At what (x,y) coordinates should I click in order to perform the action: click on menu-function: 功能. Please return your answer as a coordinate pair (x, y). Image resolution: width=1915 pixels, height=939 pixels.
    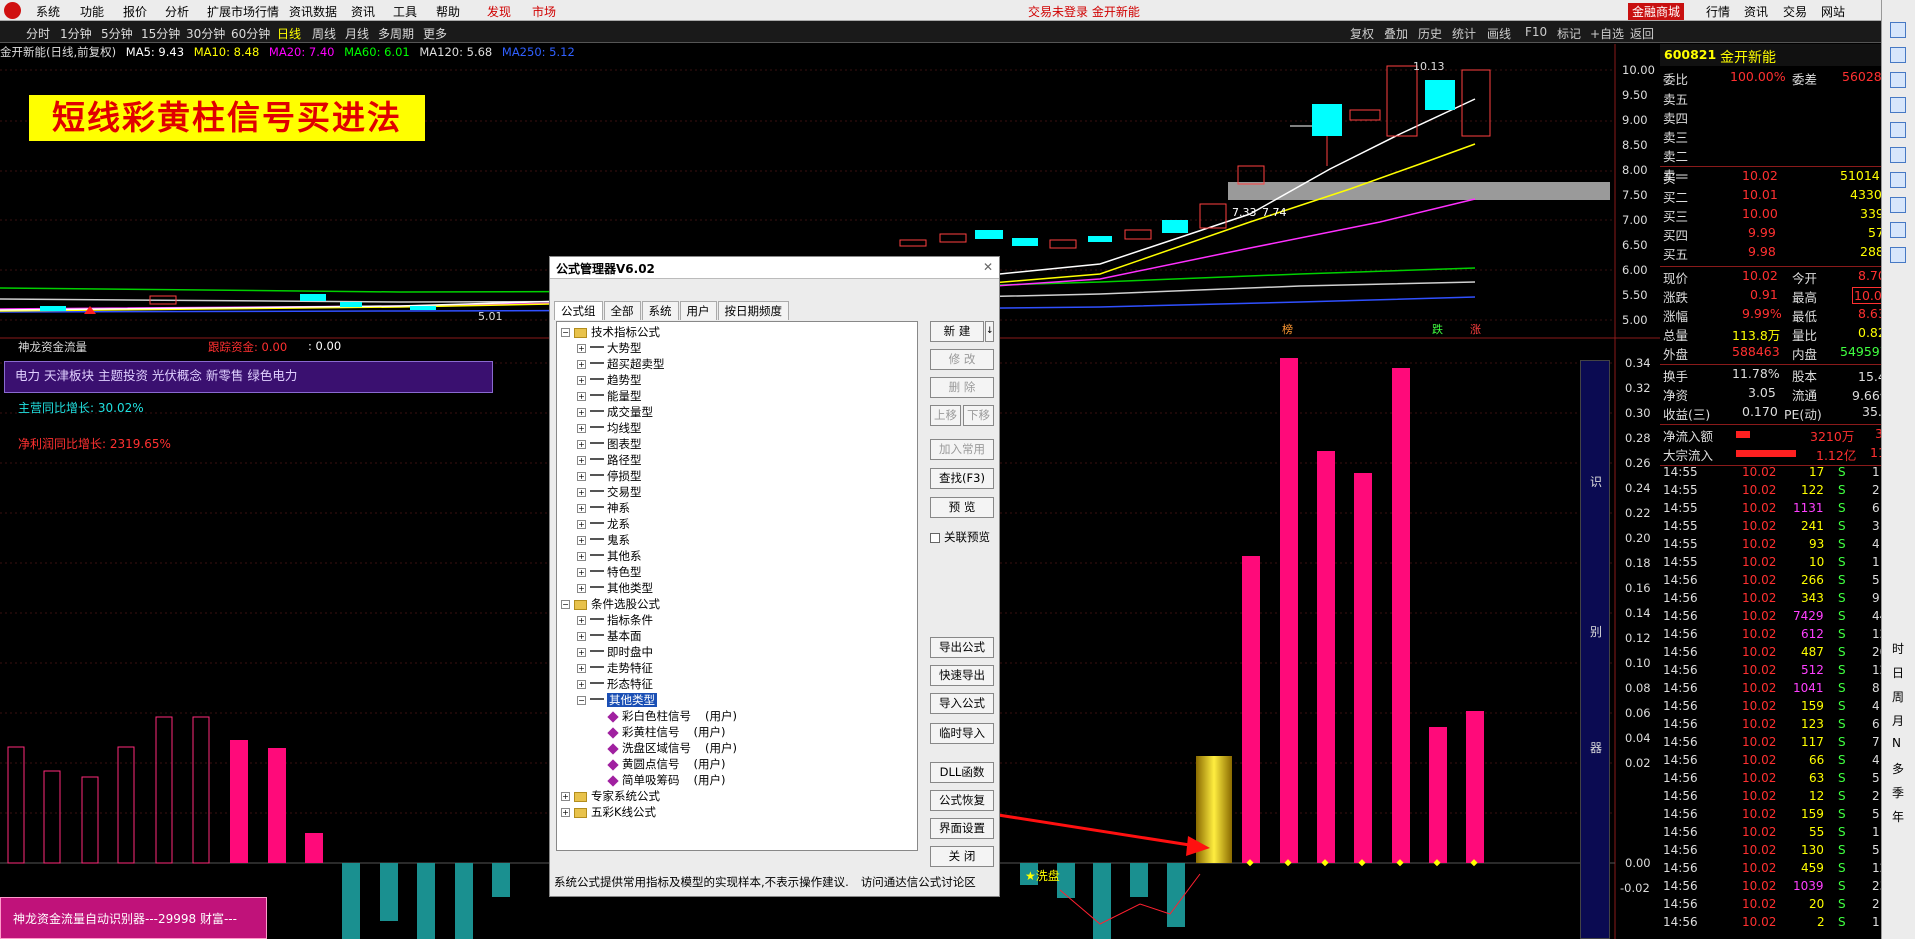
    Looking at the image, I should click on (92, 11).